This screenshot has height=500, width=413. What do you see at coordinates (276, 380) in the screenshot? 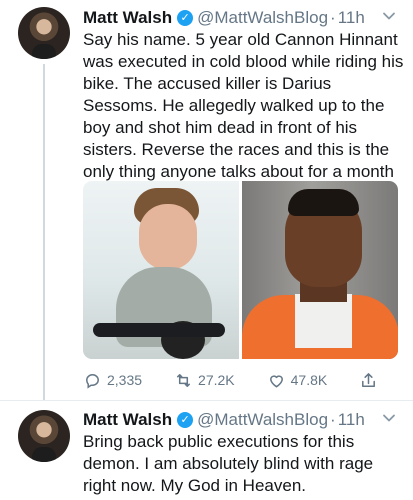
I see `heart-icon` at bounding box center [276, 380].